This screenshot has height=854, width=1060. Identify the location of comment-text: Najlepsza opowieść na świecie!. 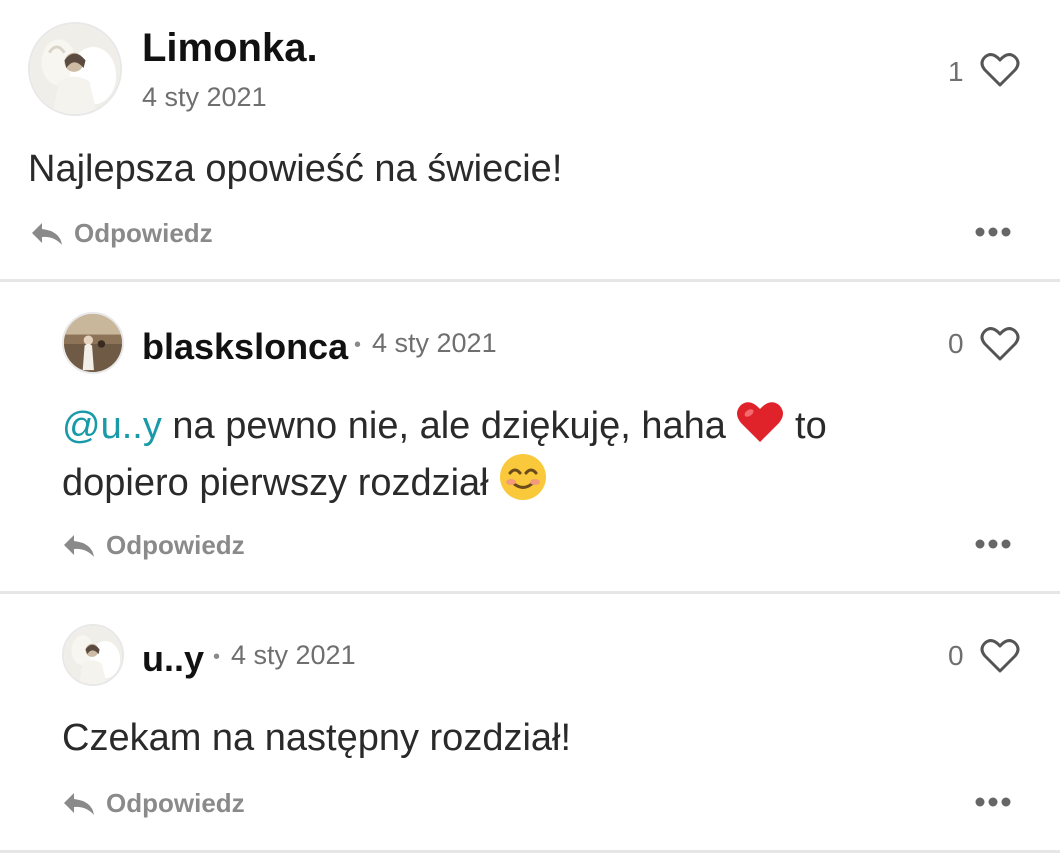
(295, 169).